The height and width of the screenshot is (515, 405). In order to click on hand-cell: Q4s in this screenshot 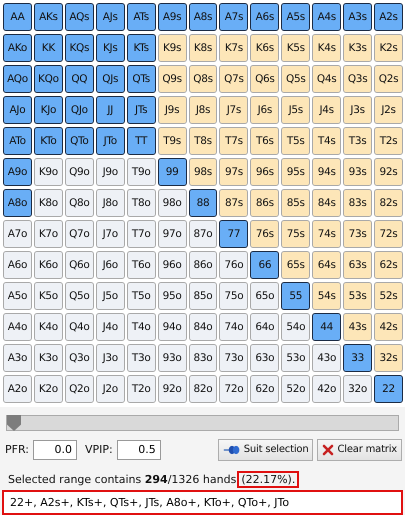, I will do `click(327, 79)`.